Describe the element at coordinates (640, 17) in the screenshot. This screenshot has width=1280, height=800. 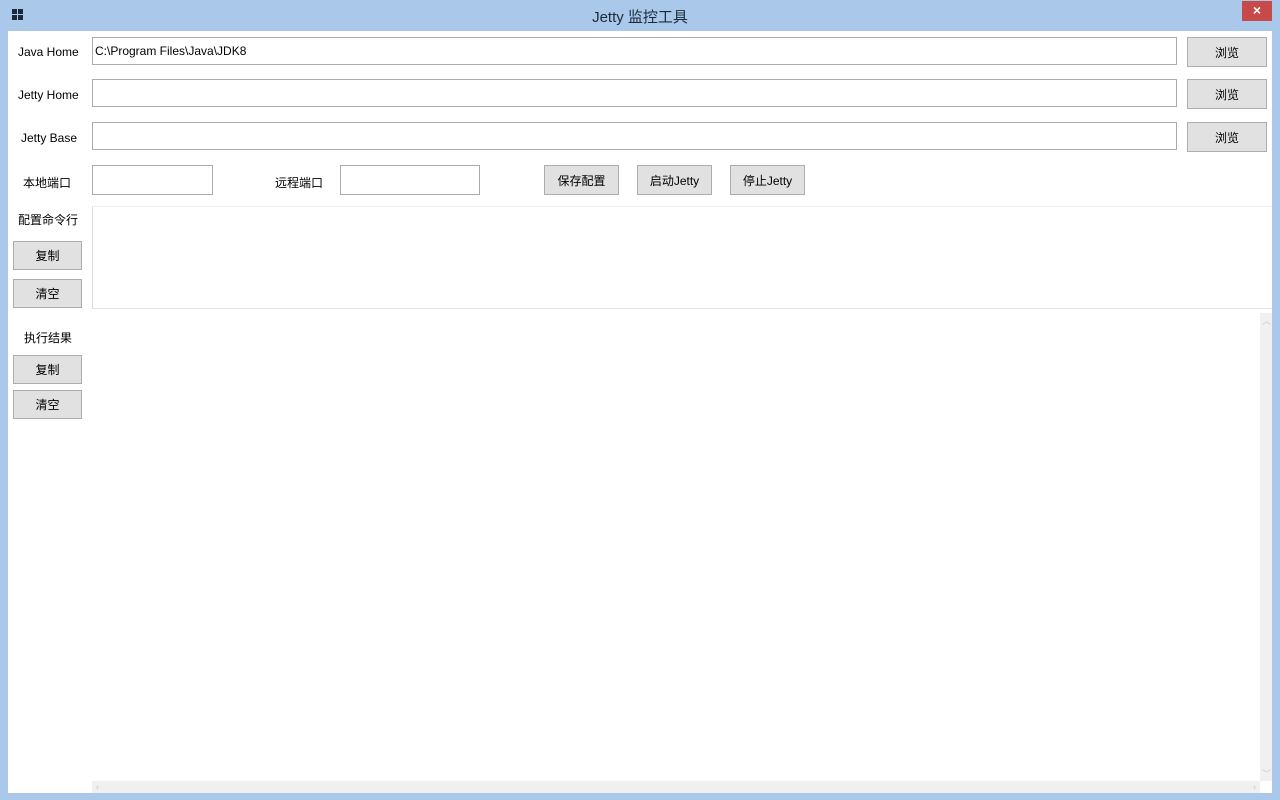
I see `window-title: Jetty 监控工具` at that location.